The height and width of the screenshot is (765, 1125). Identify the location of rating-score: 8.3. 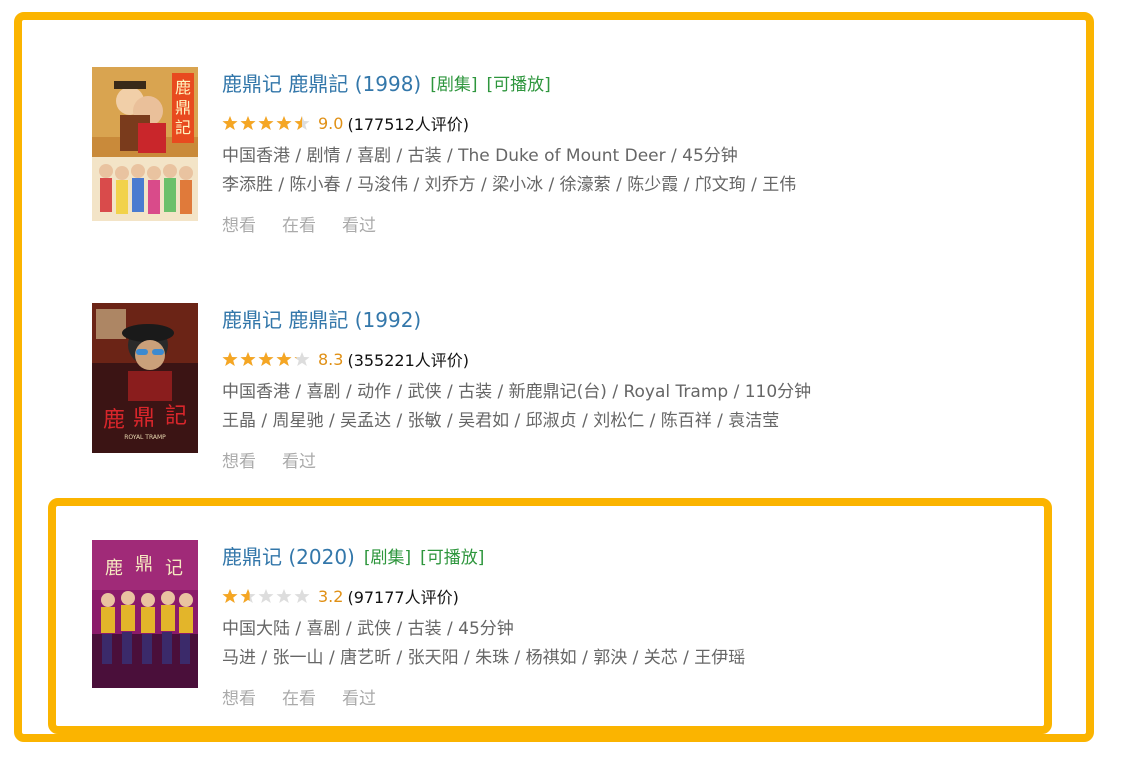
(331, 359).